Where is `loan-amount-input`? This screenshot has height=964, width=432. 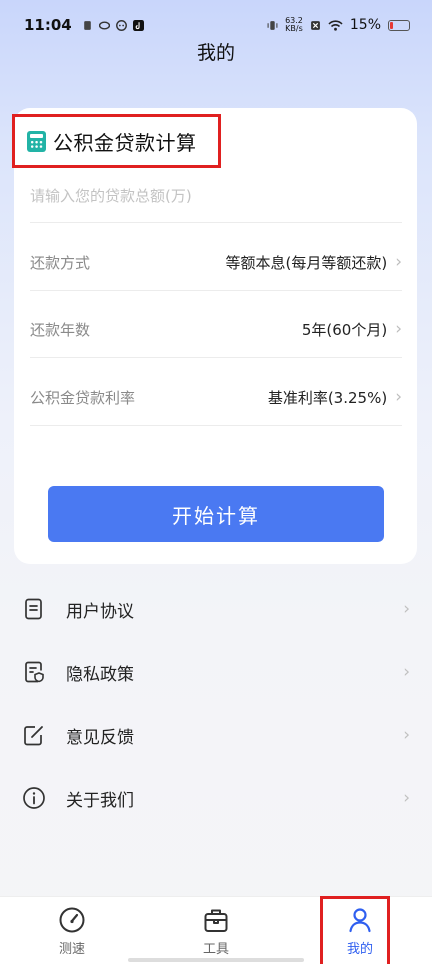
loan-amount-input is located at coordinates (216, 196).